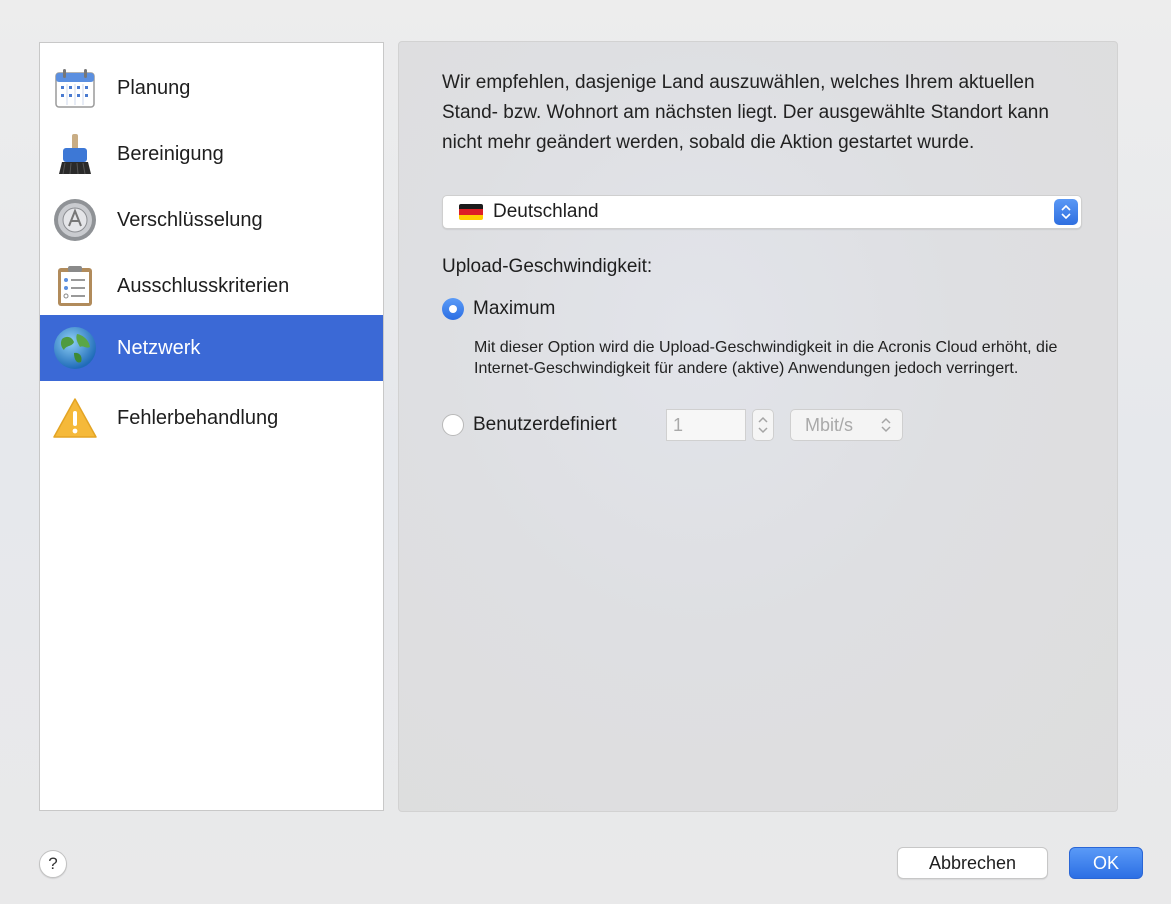  I want to click on radio-custom-label: Benutzerdefiniert, so click(545, 424).